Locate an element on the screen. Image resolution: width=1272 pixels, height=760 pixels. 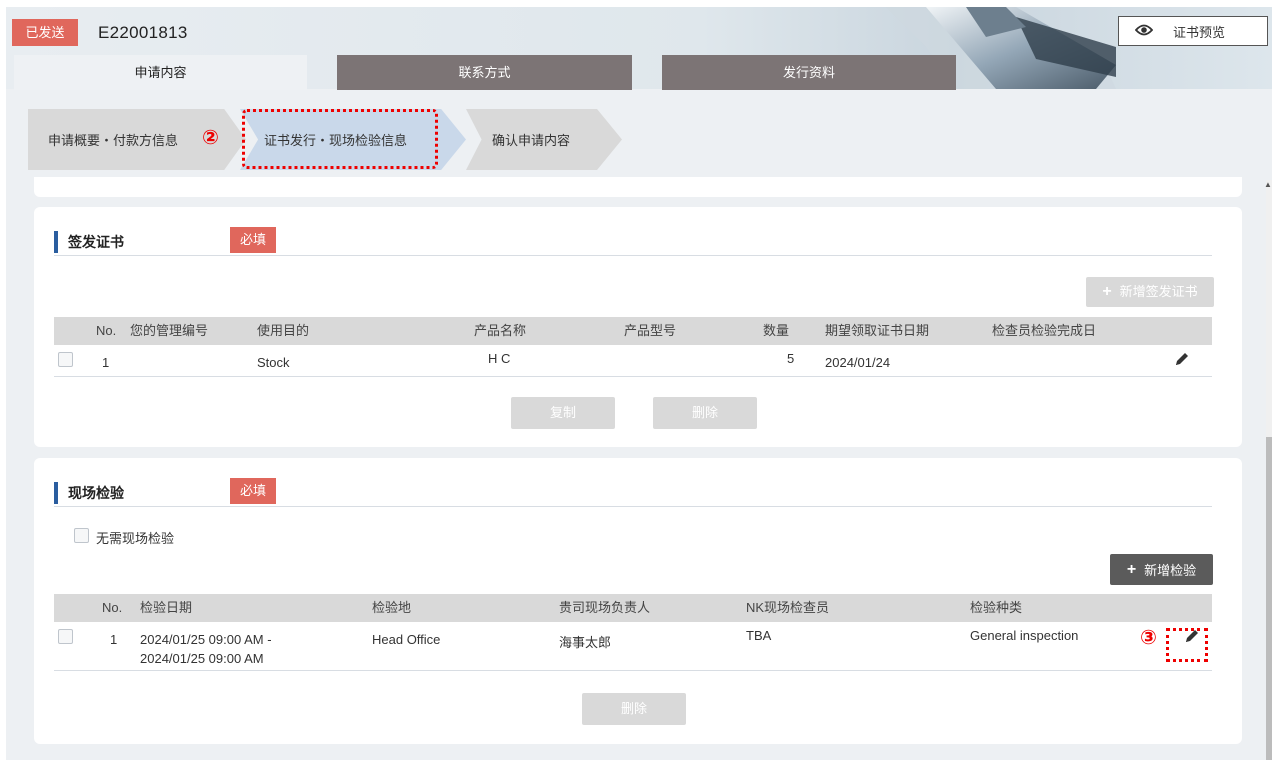
delete-certificate-button: 删除 is located at coordinates (705, 413).